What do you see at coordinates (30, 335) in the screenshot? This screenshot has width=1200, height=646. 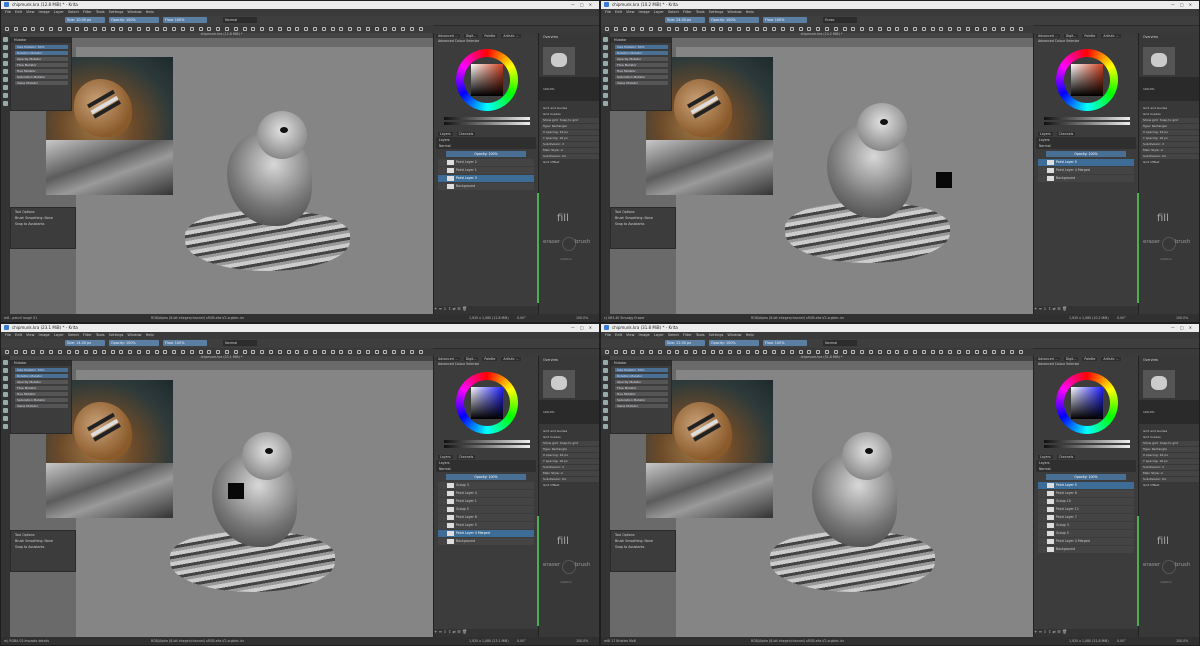 I see `menu-view: View` at bounding box center [30, 335].